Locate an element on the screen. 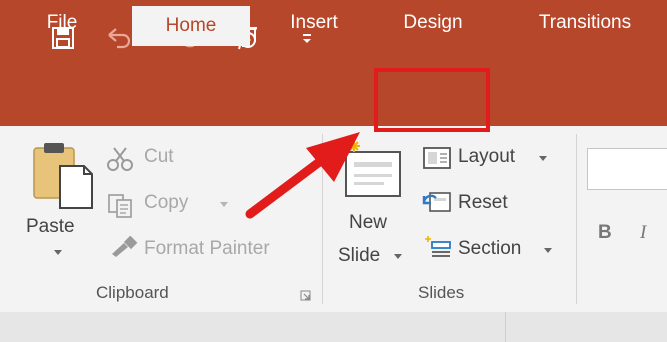 The width and height of the screenshot is (667, 342). tab-home: Home is located at coordinates (191, 26).